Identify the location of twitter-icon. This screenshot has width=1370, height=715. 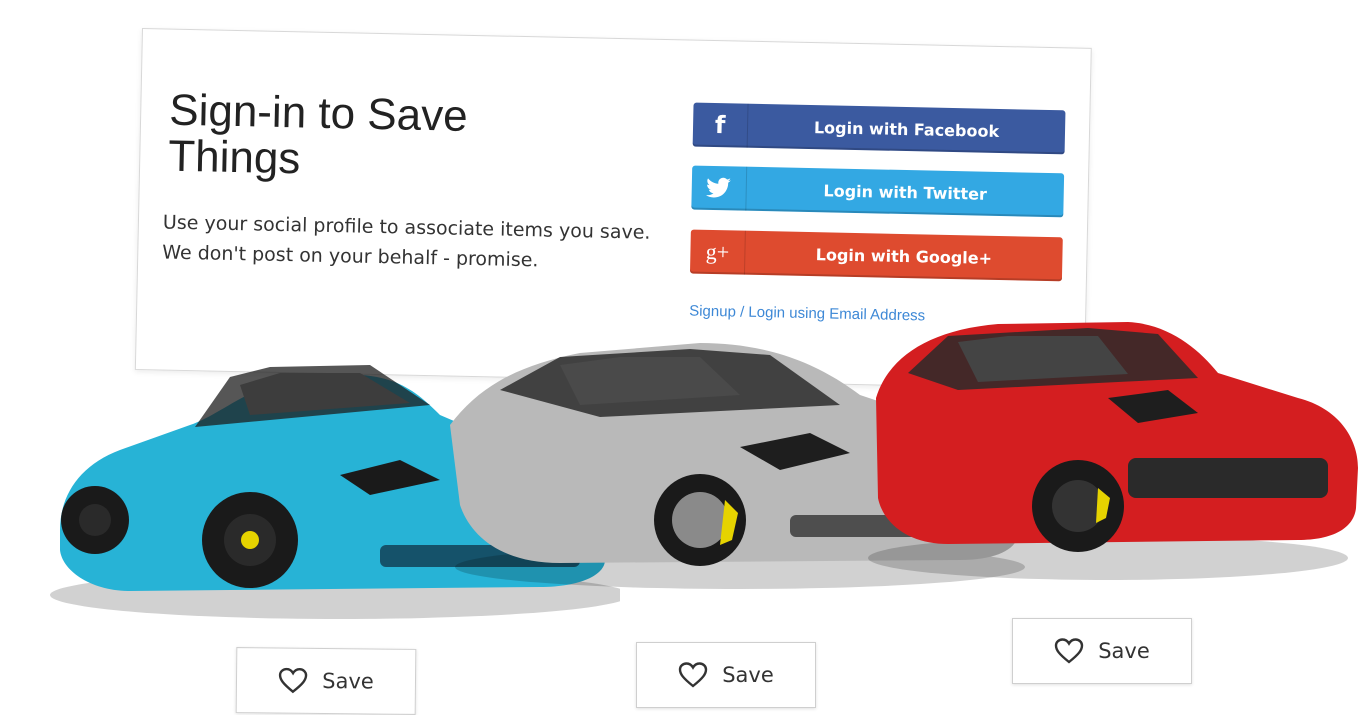
(719, 188).